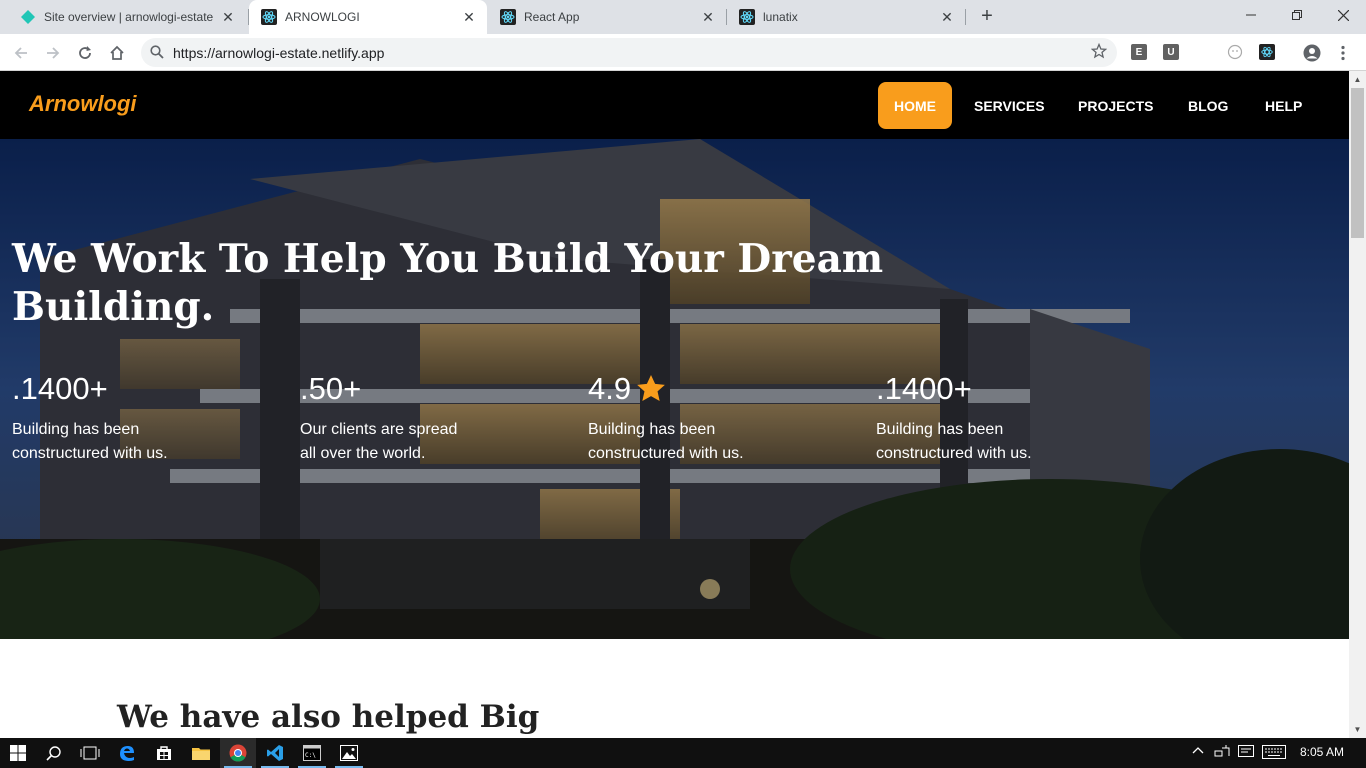  I want to click on taskbar-store, so click(164, 753).